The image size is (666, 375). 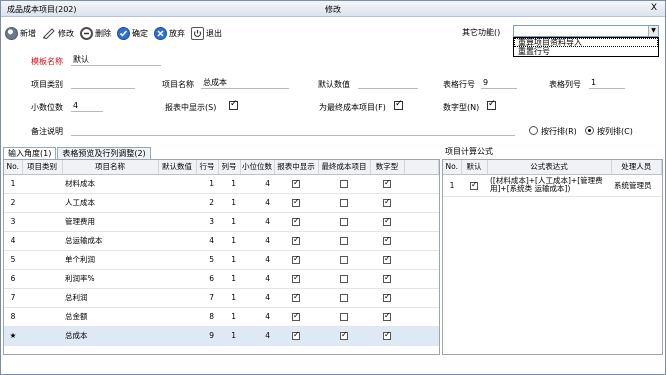 I want to click on formula-row: 1 ([材料成本]+[人工成本]+[管理费用]+[系统类 运输成本])系统管理员, so click(x=552, y=185).